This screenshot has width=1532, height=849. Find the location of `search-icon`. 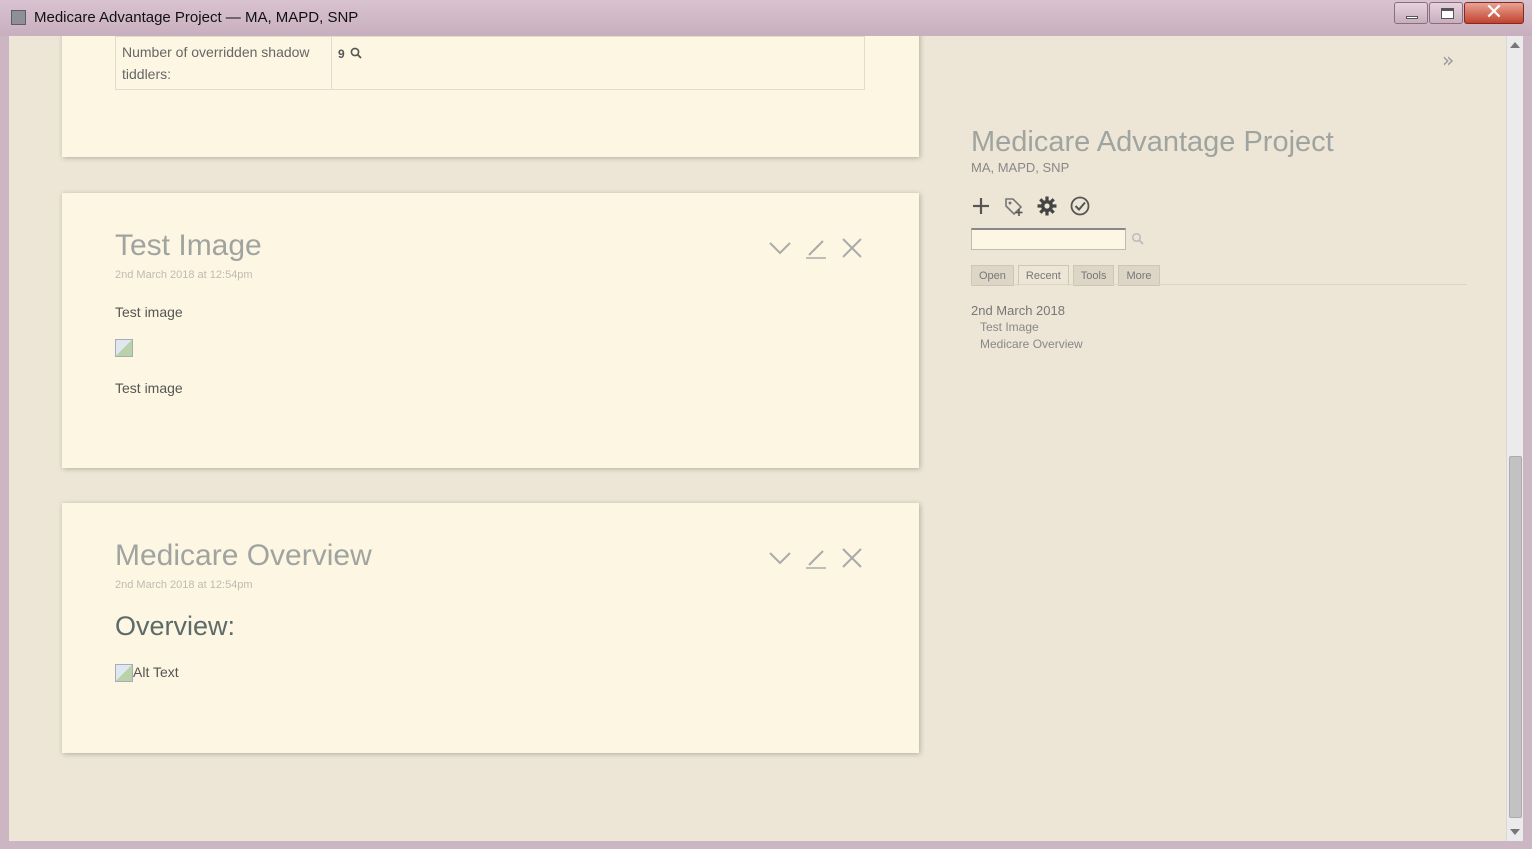

search-icon is located at coordinates (1137, 238).